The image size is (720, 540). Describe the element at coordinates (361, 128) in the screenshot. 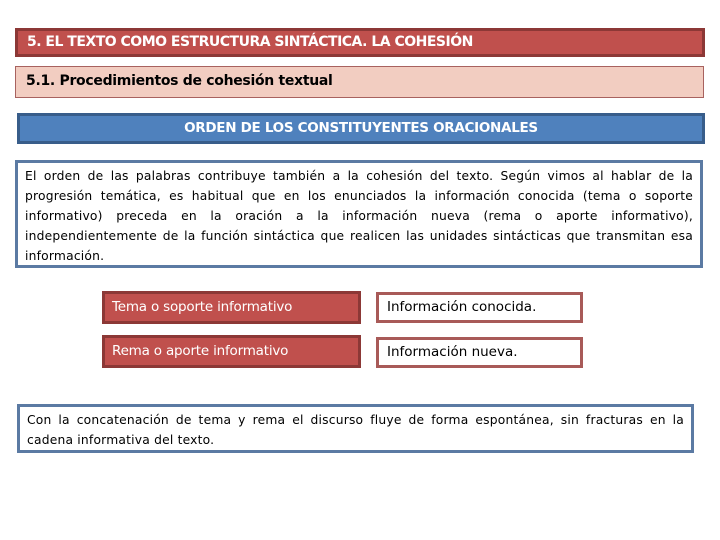

I see `section-heading: ORDEN DE LOS CONSTITUYENTES ORACIONALES` at that location.